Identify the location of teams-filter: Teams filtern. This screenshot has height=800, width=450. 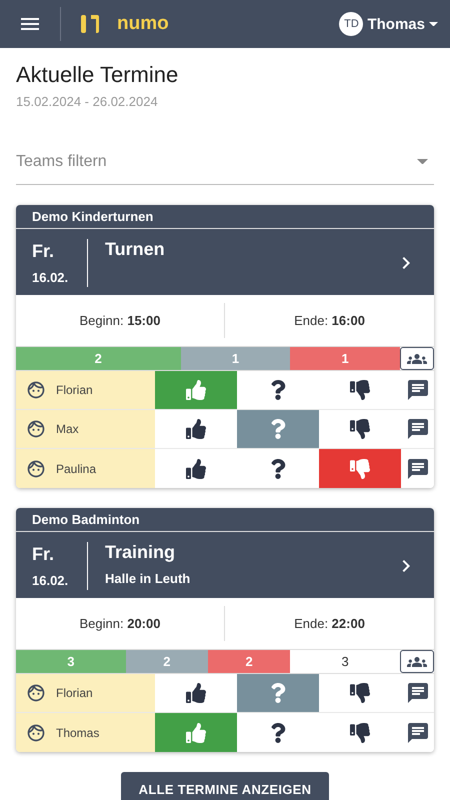
(225, 162).